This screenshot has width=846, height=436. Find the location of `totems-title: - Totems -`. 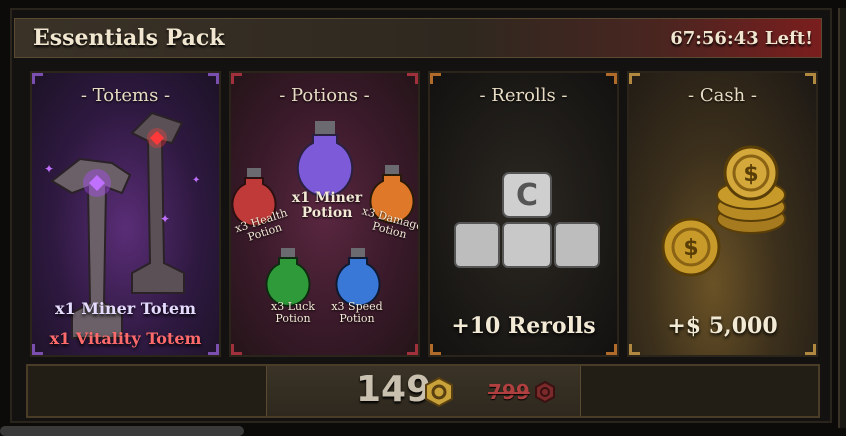

totems-title: - Totems - is located at coordinates (125, 95).